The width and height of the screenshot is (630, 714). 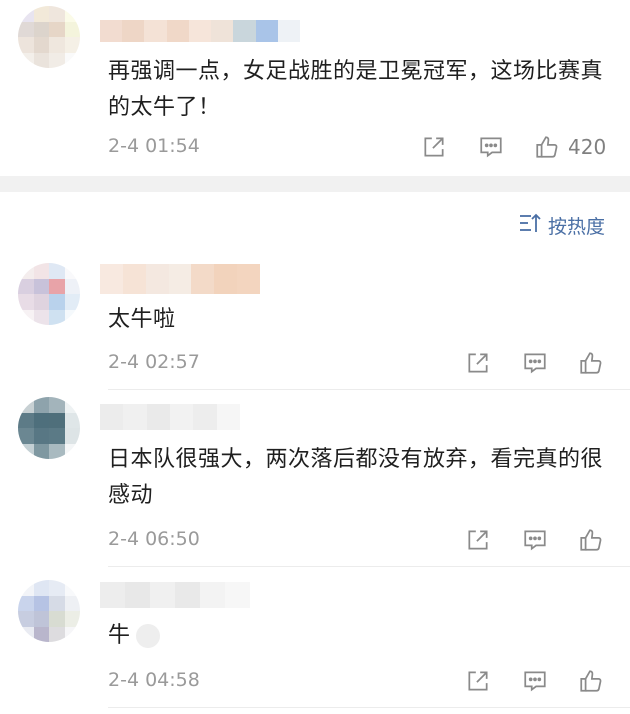 I want to click on sort-icon, so click(x=530, y=225).